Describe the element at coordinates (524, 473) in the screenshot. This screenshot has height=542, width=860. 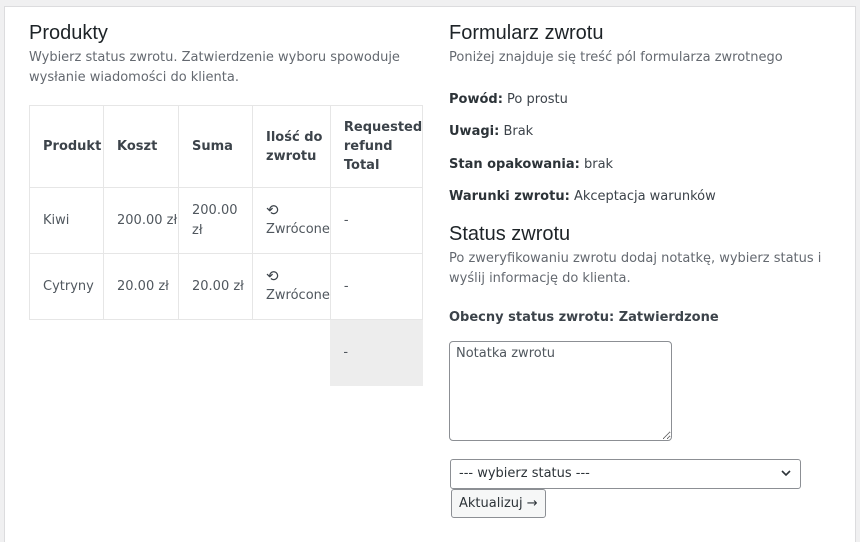
I see `status-select-value: --- wybierz status ---` at that location.